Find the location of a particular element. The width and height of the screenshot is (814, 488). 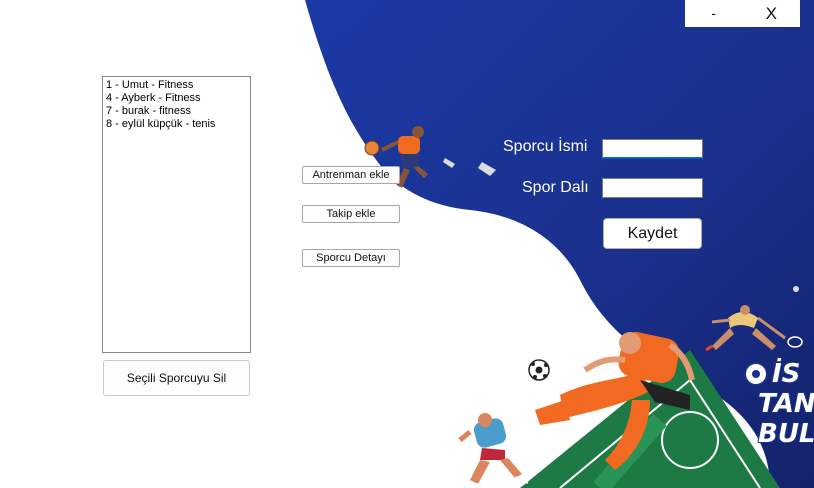

runner-illustration is located at coordinates (493, 450).